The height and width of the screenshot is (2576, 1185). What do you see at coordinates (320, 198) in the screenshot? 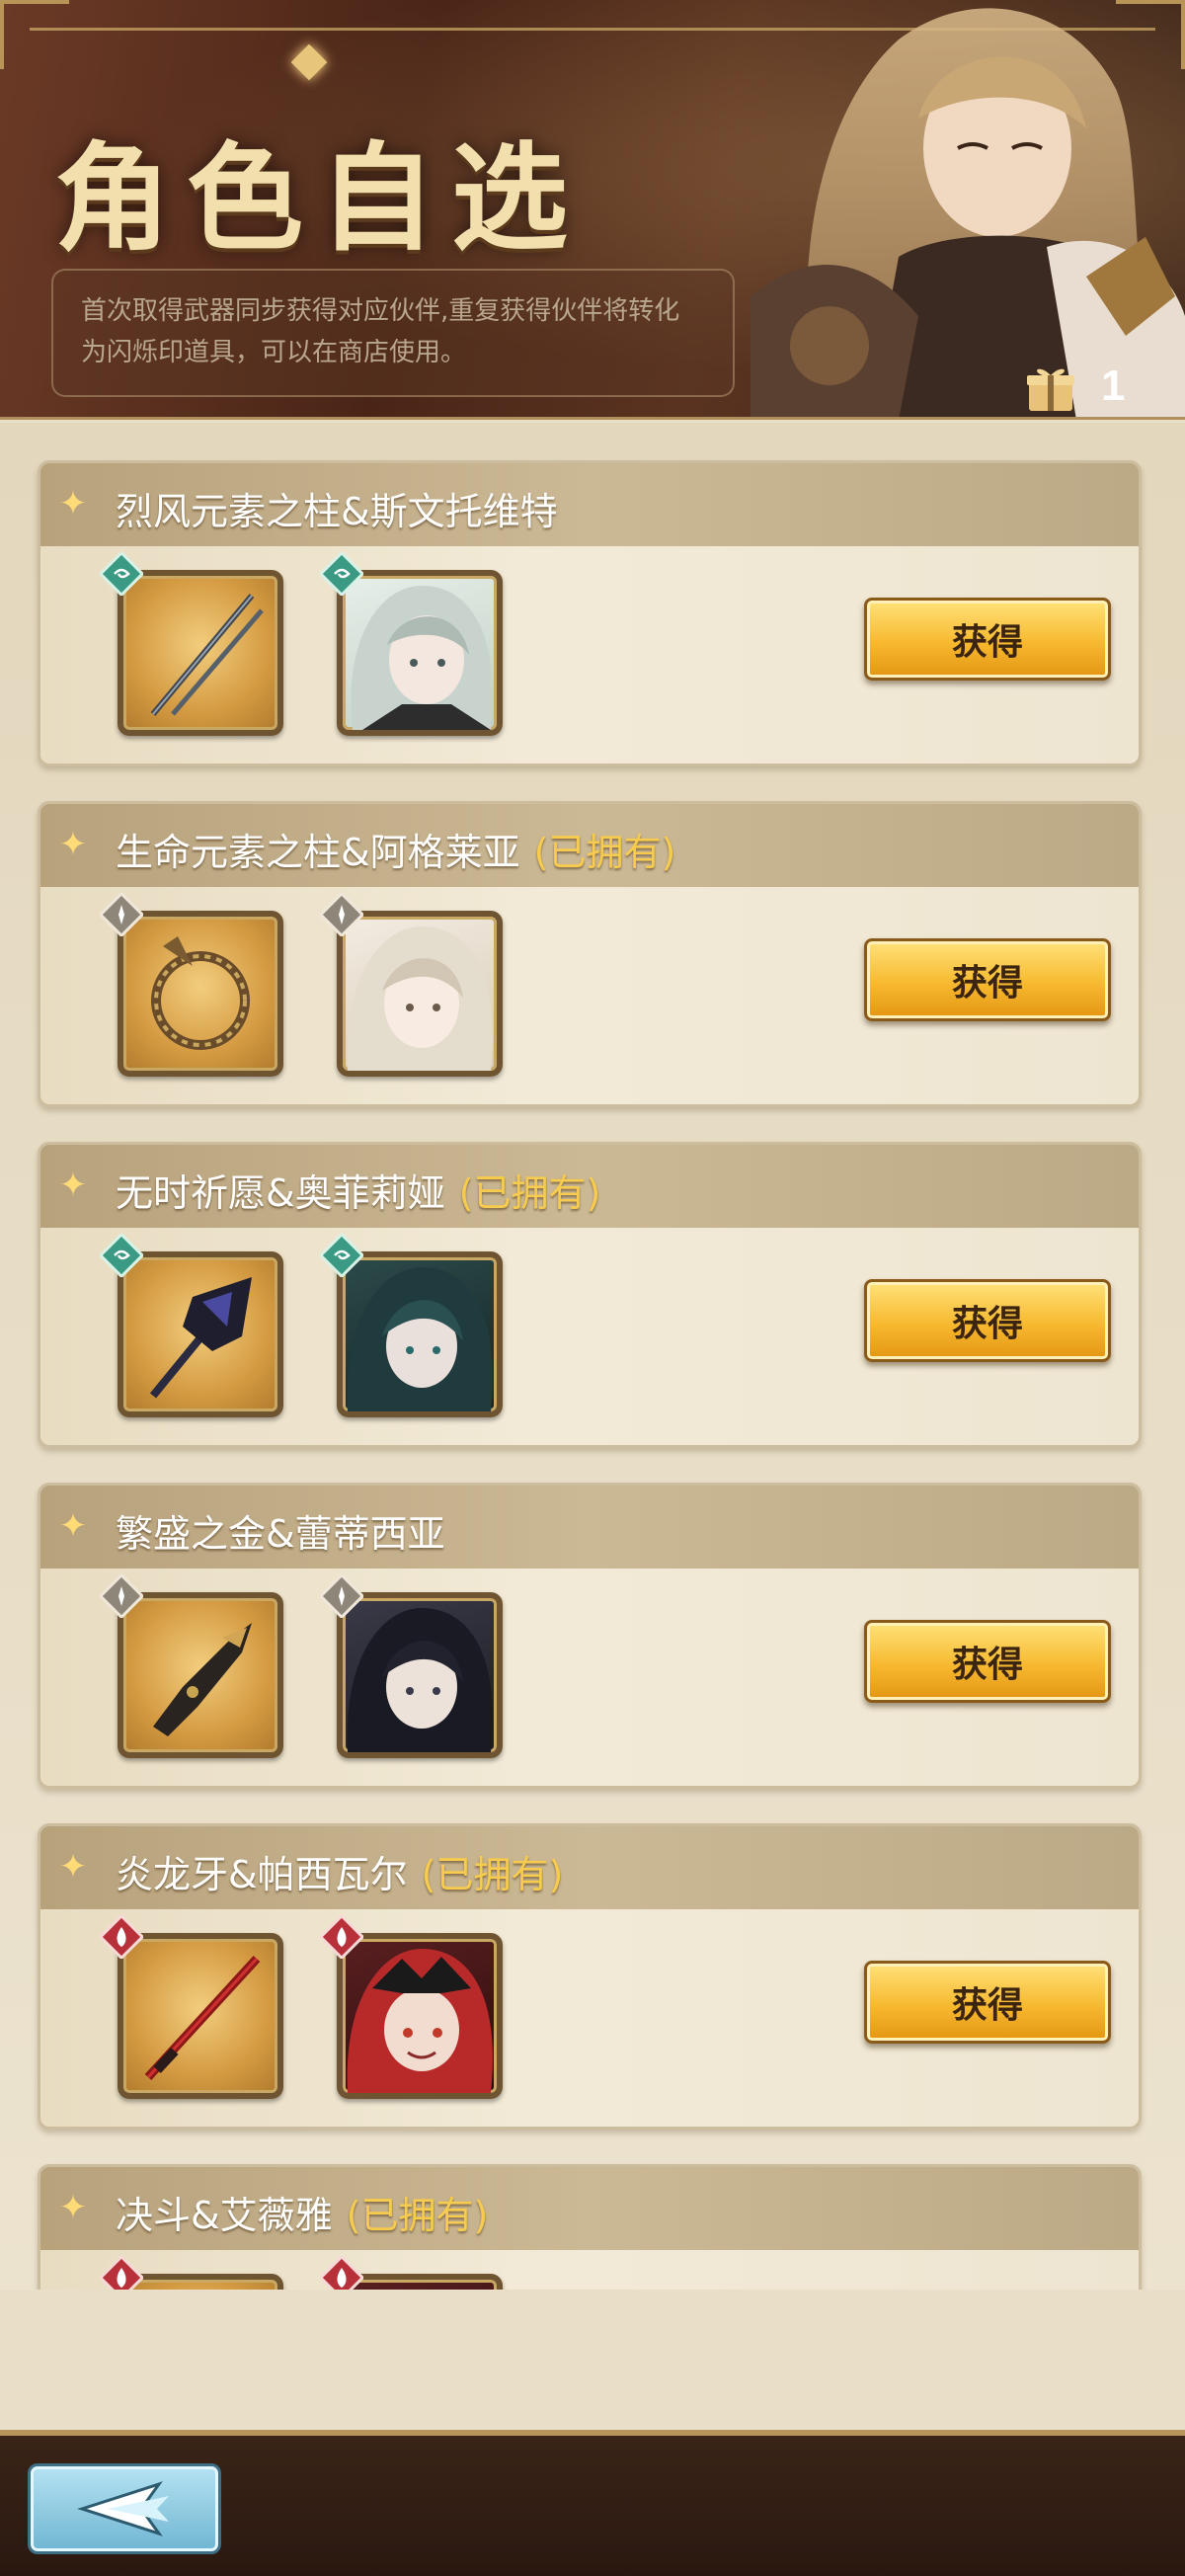
I see `page-title: 角色自选` at bounding box center [320, 198].